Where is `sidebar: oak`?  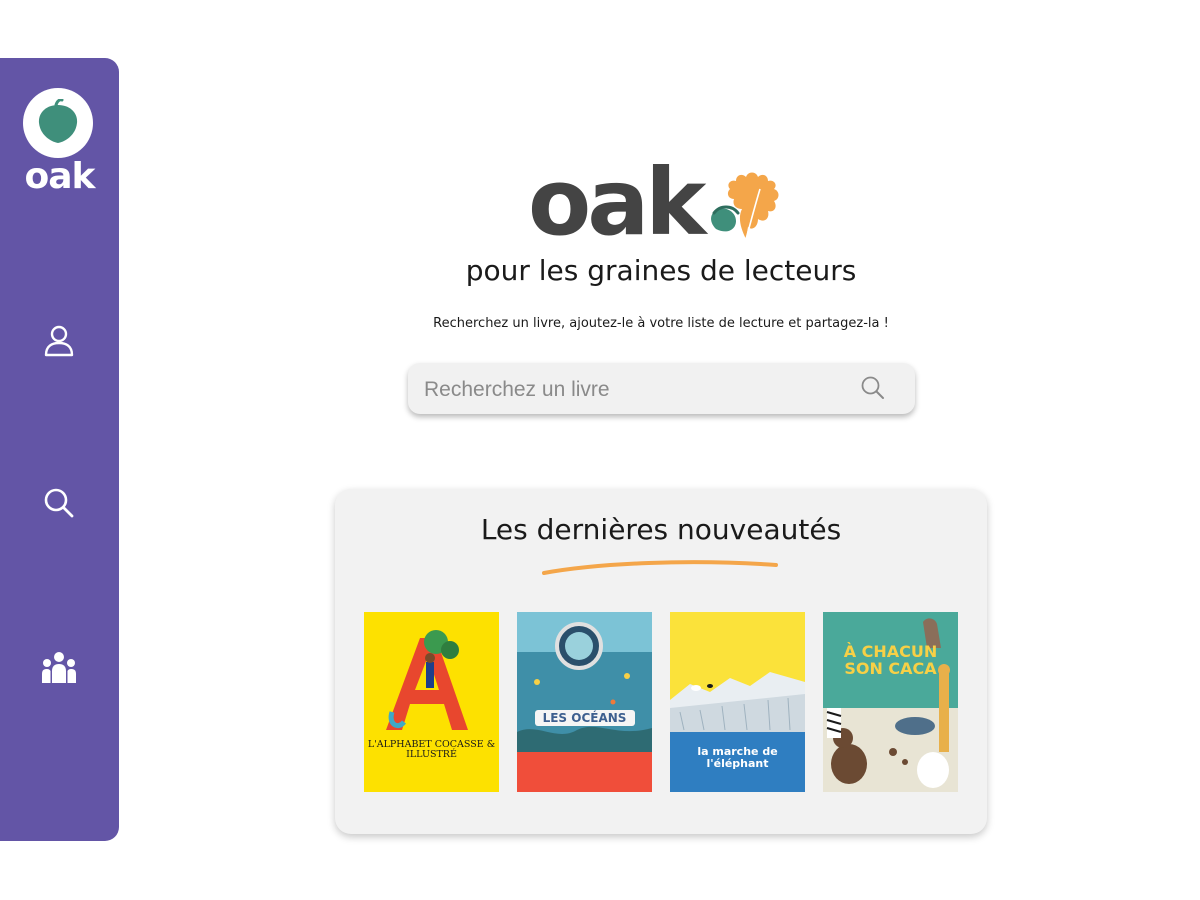
sidebar: oak is located at coordinates (59, 449).